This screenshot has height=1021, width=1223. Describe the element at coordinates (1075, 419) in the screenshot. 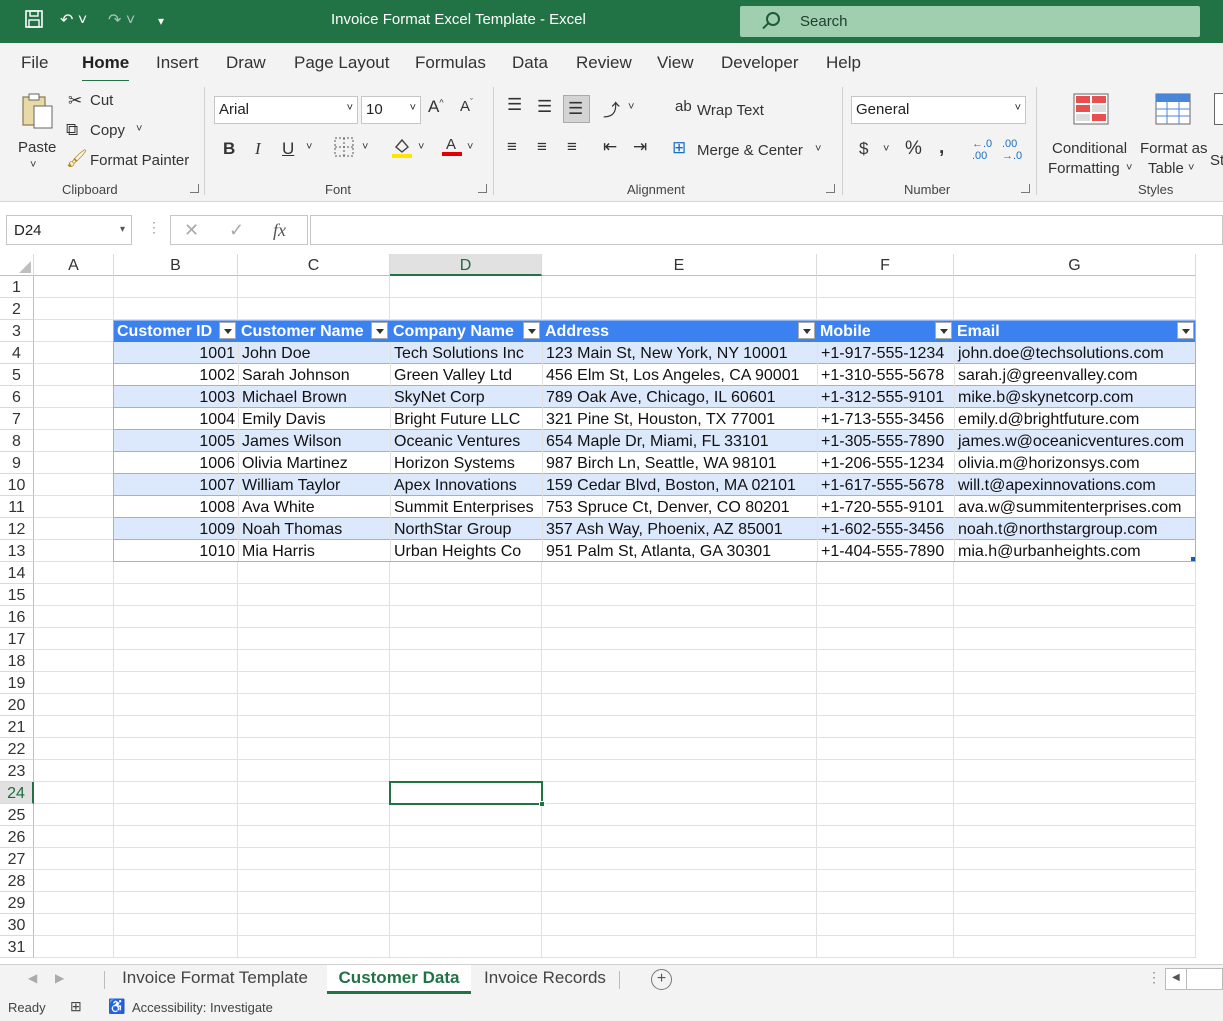

I see `table-cell-email: emily.d@brightfuture.com` at that location.